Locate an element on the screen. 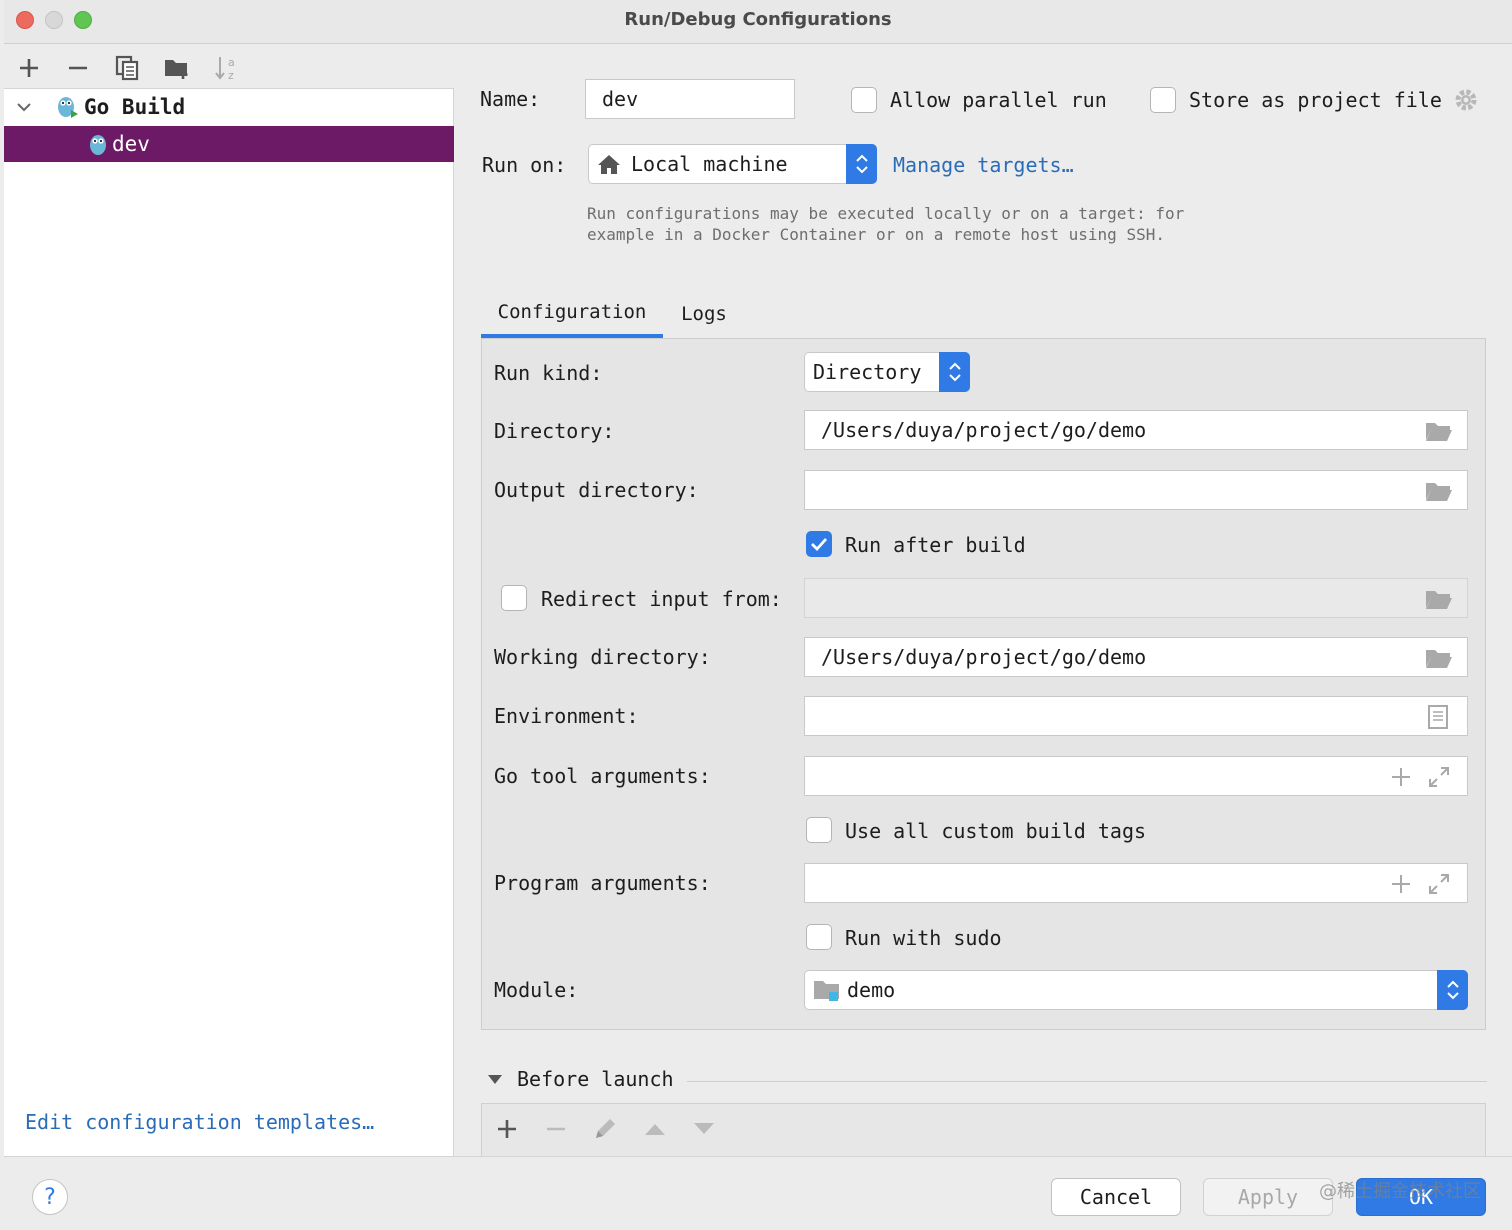  before-launch-toggle: Before launch is located at coordinates (580, 1079).